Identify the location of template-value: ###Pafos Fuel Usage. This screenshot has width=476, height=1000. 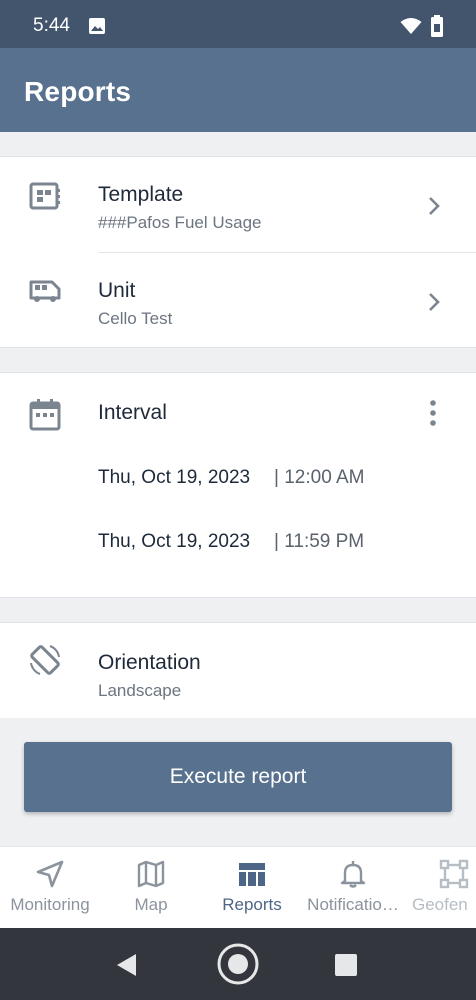
(180, 222).